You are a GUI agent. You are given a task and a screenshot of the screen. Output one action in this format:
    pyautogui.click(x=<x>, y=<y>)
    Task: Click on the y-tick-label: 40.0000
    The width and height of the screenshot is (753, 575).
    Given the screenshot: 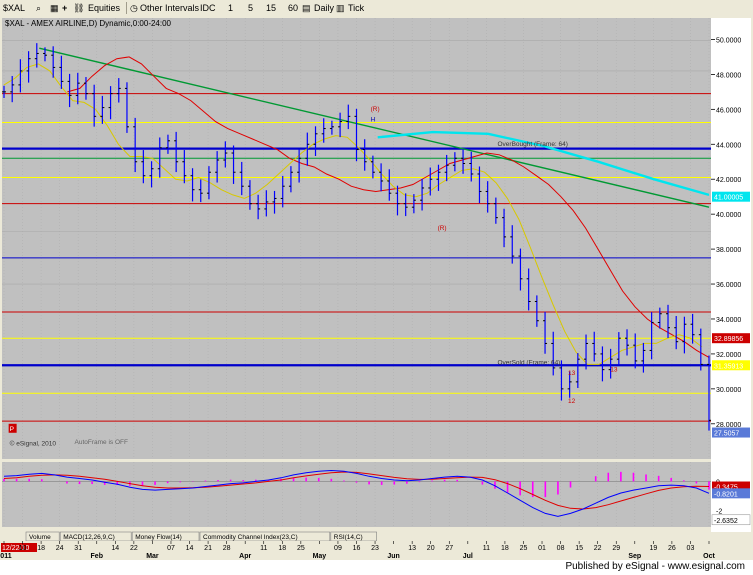 What is the action you would take?
    pyautogui.click(x=728, y=215)
    